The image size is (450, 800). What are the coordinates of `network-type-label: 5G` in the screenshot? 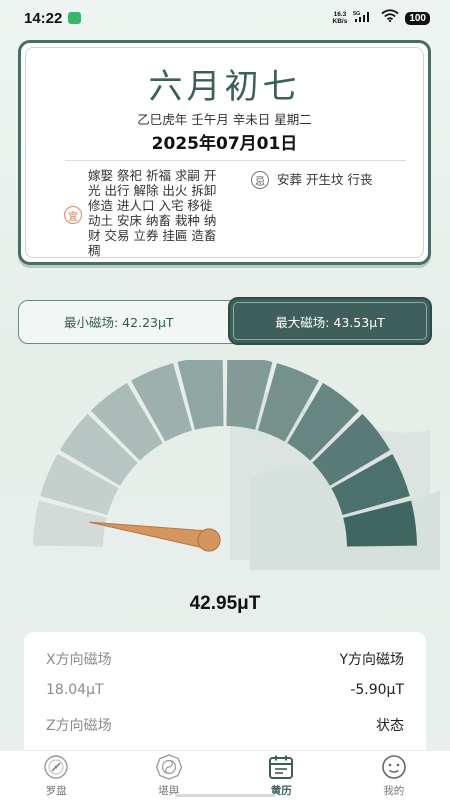 It's located at (356, 14).